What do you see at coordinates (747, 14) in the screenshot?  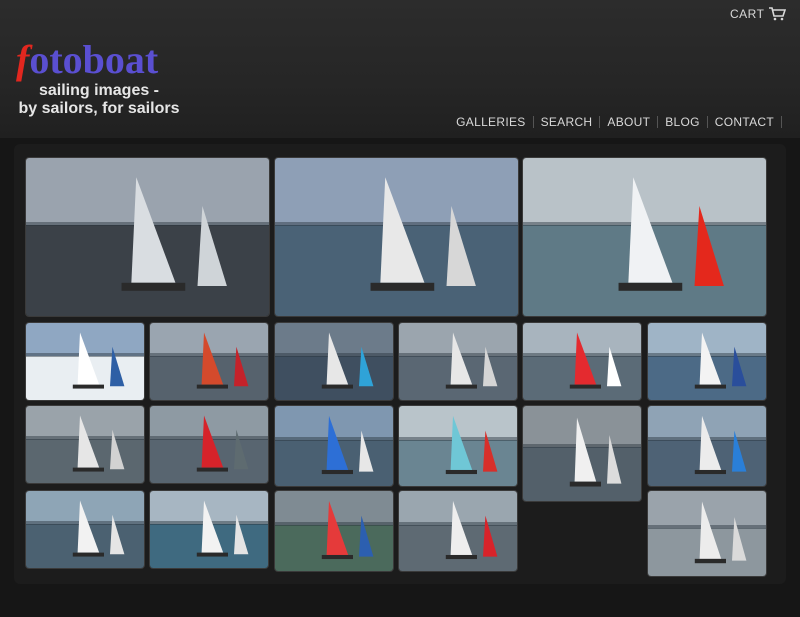 I see `cart-label: CART` at bounding box center [747, 14].